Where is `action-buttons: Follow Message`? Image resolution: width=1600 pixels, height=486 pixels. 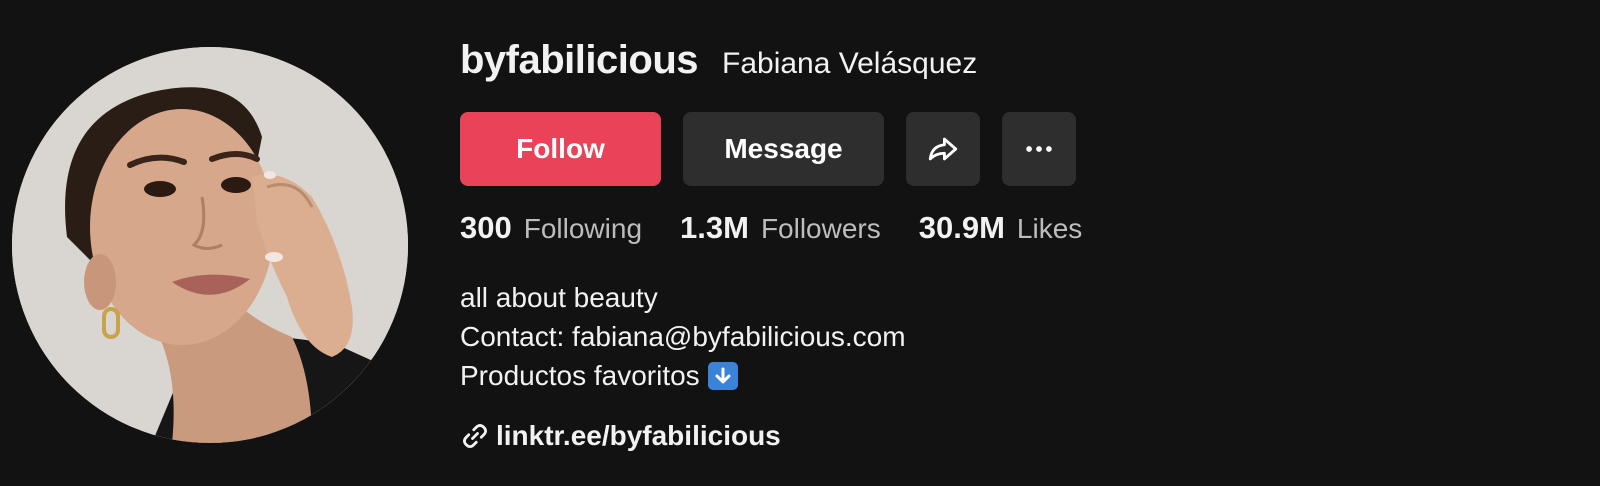
action-buttons: Follow Message is located at coordinates (768, 149).